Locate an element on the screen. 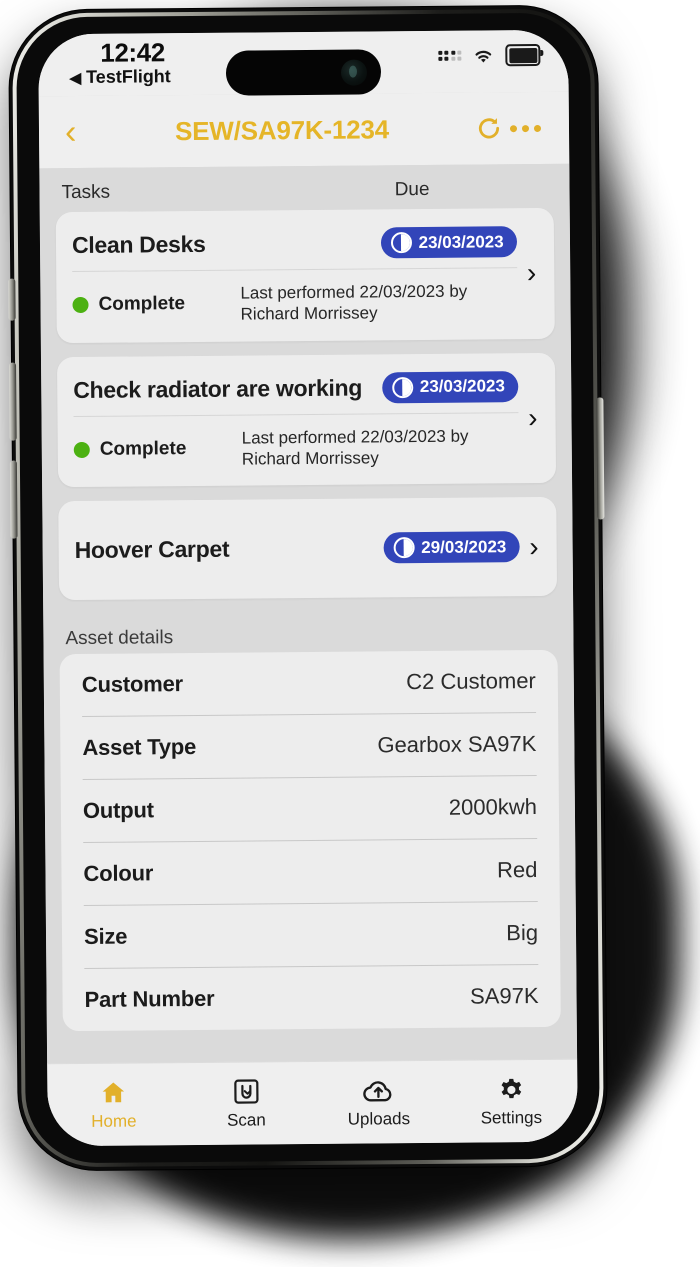  asset-detail-row: Asset Type Gearbox SA97K is located at coordinates (309, 746).